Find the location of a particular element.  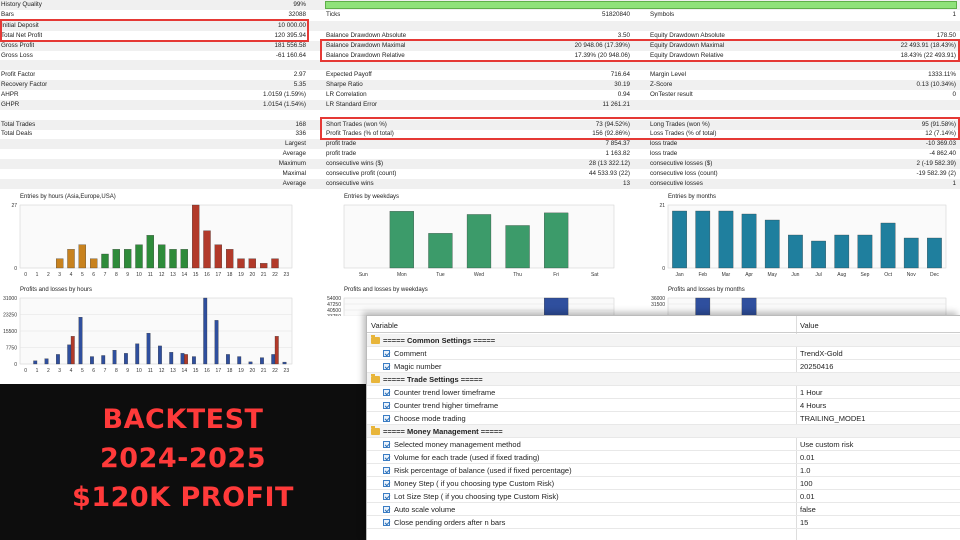

x-tick-label: Jan is located at coordinates (680, 275).